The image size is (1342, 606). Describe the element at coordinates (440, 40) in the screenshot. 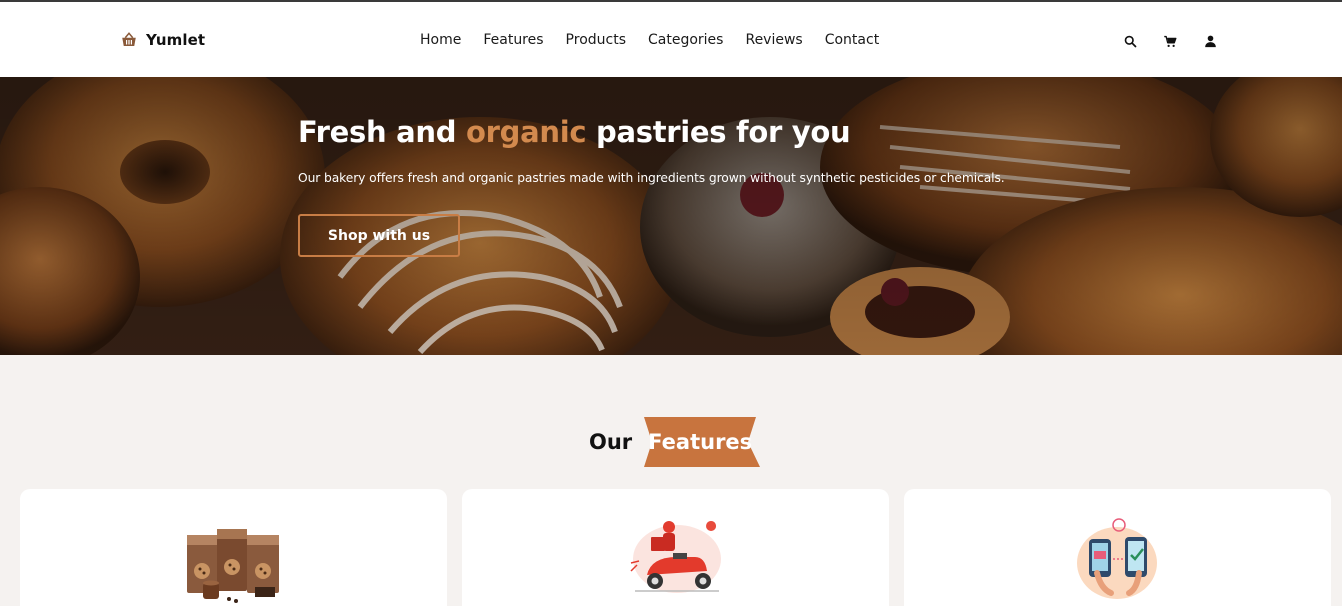

I see `nav-link-home: Home` at that location.